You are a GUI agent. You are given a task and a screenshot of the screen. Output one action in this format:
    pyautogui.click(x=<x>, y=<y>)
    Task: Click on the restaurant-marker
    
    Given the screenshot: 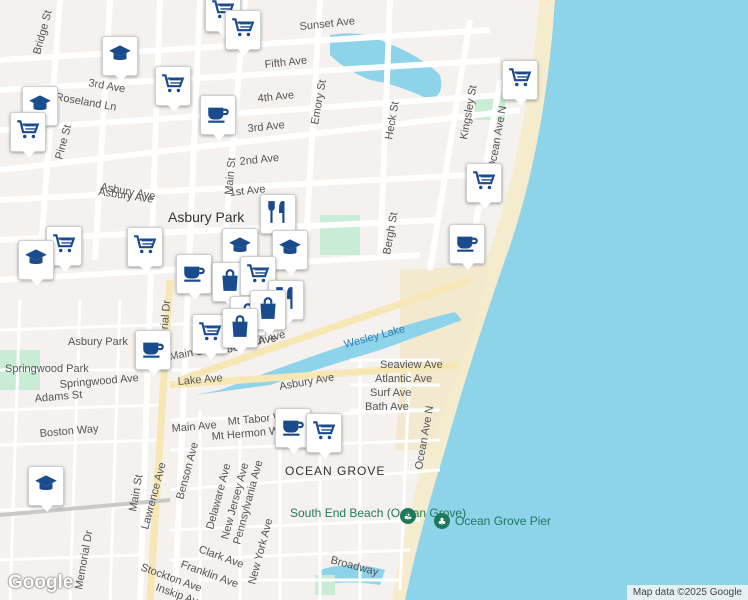 What is the action you would take?
    pyautogui.click(x=278, y=217)
    